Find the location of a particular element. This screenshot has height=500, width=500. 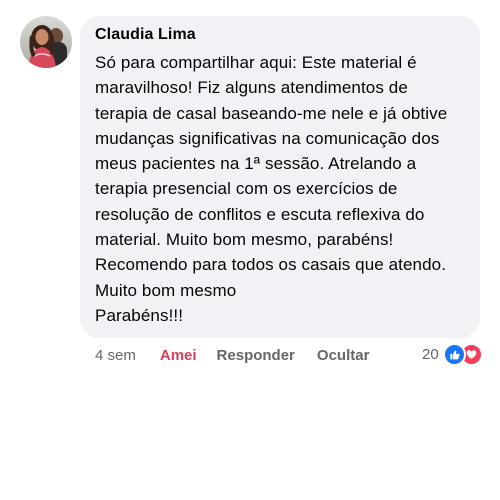

comment-text-line: meus pacientes na 1ª sessão. Atrelando a is located at coordinates (256, 164).